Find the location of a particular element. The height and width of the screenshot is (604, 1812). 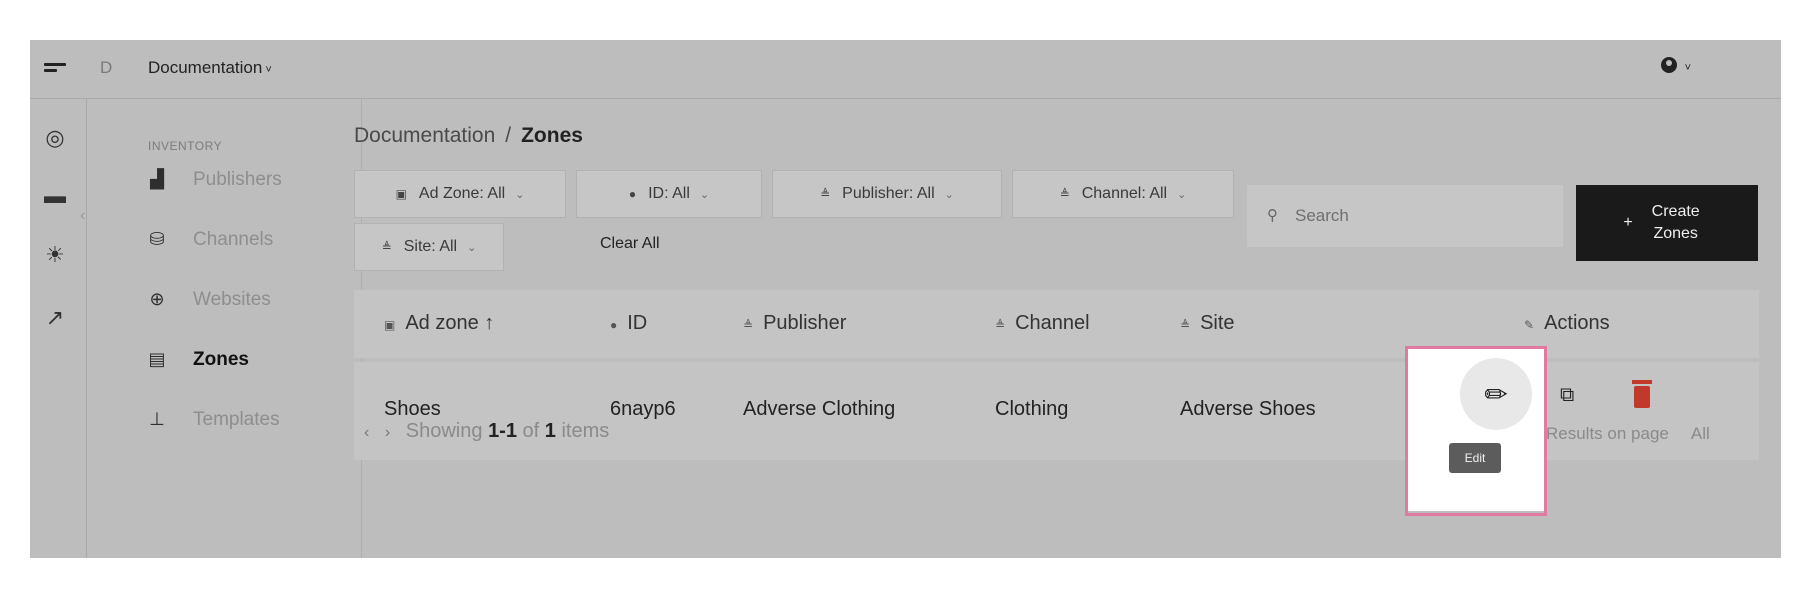

search-icon: ⚲ is located at coordinates (1272, 215).